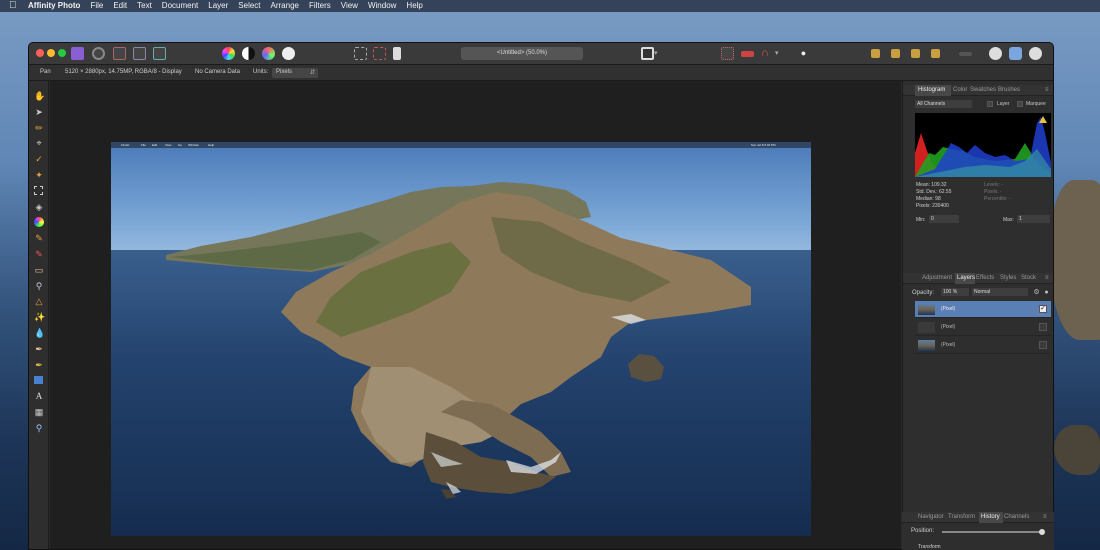  I want to click on studio-icon, so click(1015, 53).